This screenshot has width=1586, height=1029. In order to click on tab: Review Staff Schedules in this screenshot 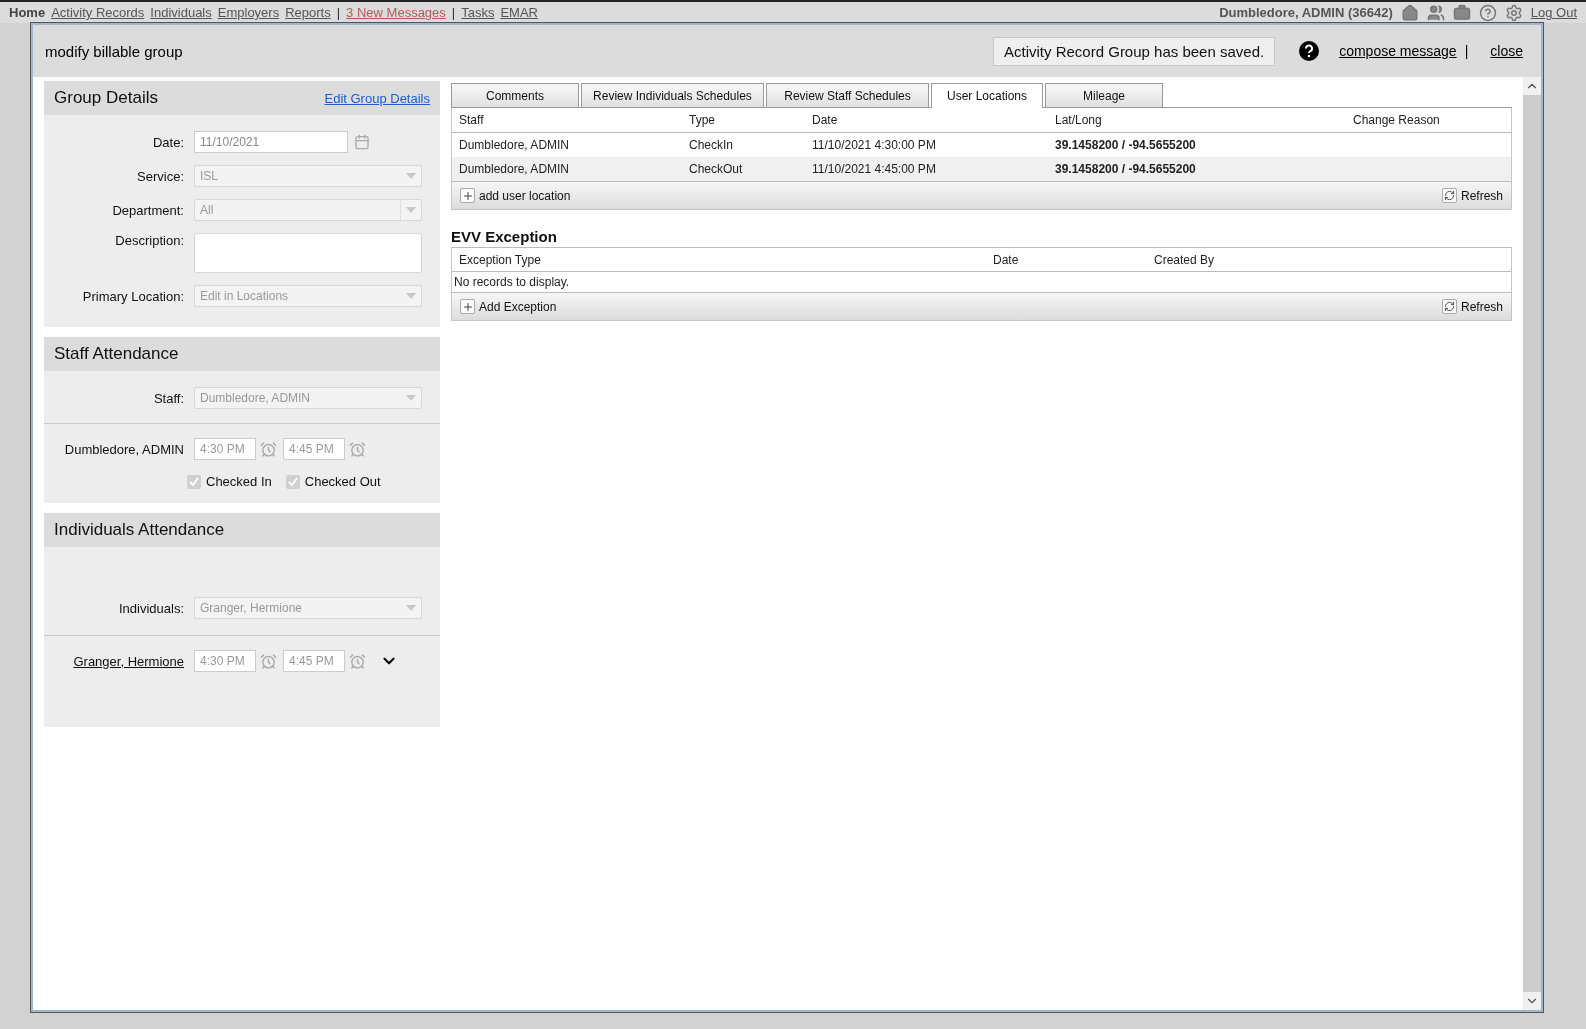, I will do `click(847, 95)`.